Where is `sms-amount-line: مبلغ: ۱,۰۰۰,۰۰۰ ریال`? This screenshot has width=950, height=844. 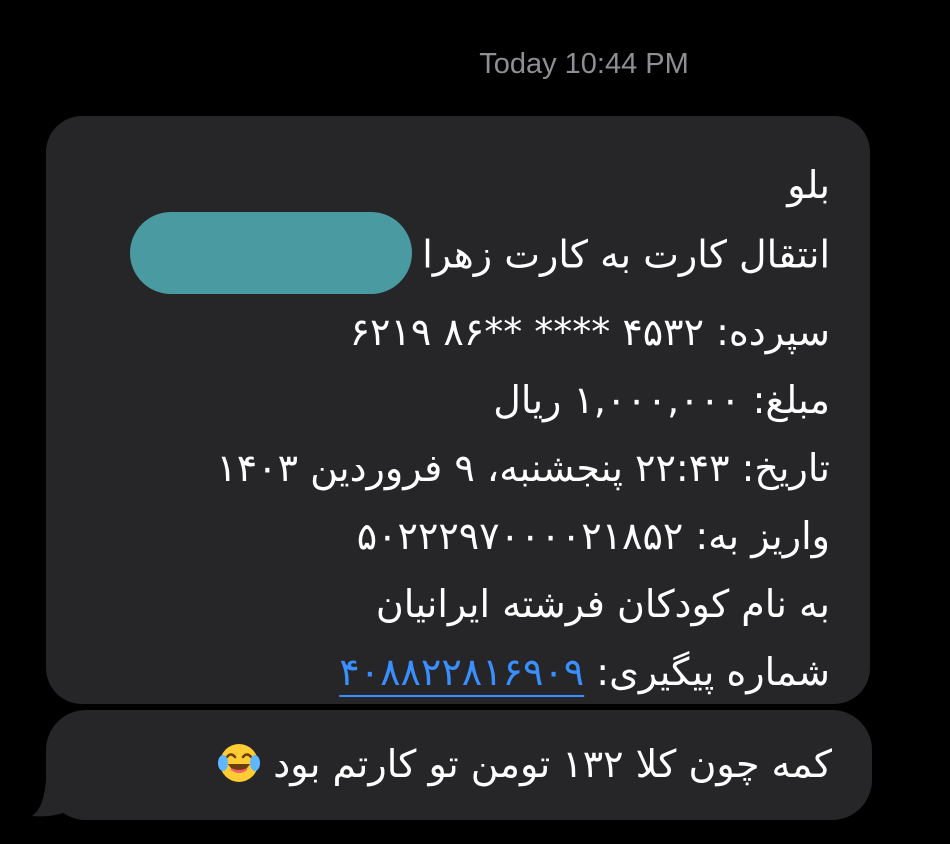 sms-amount-line: مبلغ: ۱,۰۰۰,۰۰۰ ریال is located at coordinates (661, 400).